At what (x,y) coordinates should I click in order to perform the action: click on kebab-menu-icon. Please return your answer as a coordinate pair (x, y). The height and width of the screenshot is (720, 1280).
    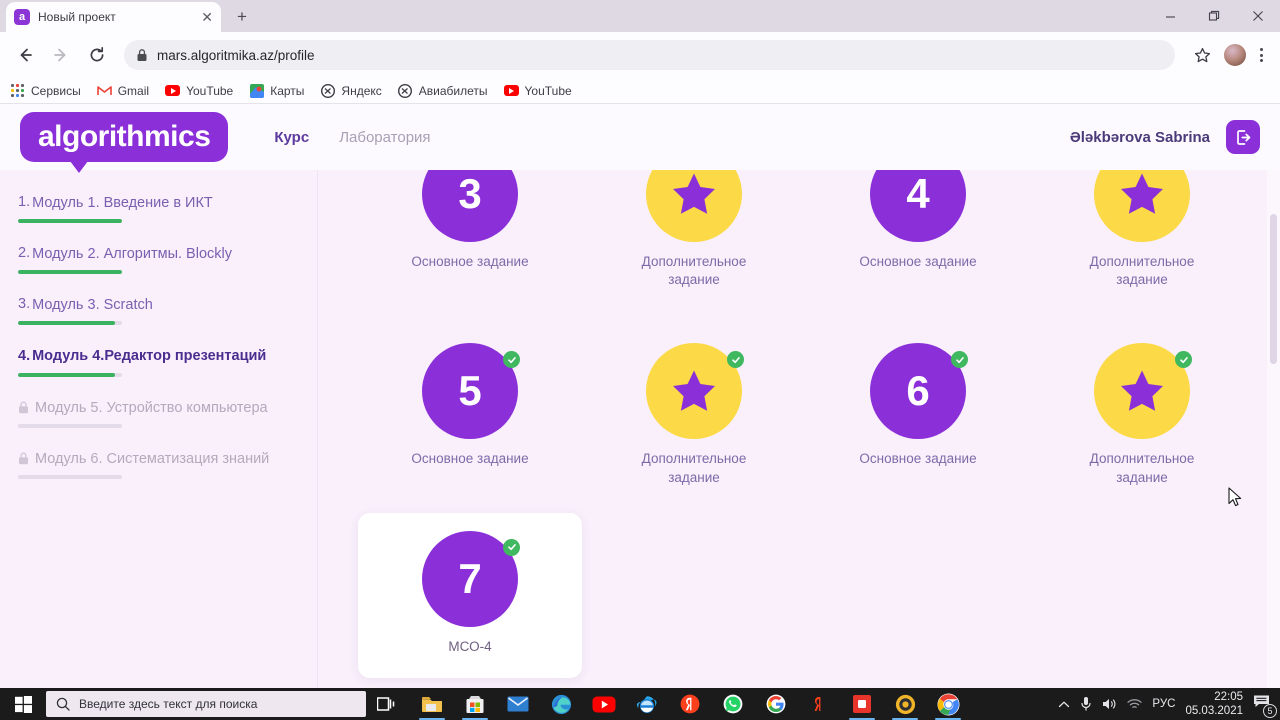
    Looking at the image, I should click on (1261, 55).